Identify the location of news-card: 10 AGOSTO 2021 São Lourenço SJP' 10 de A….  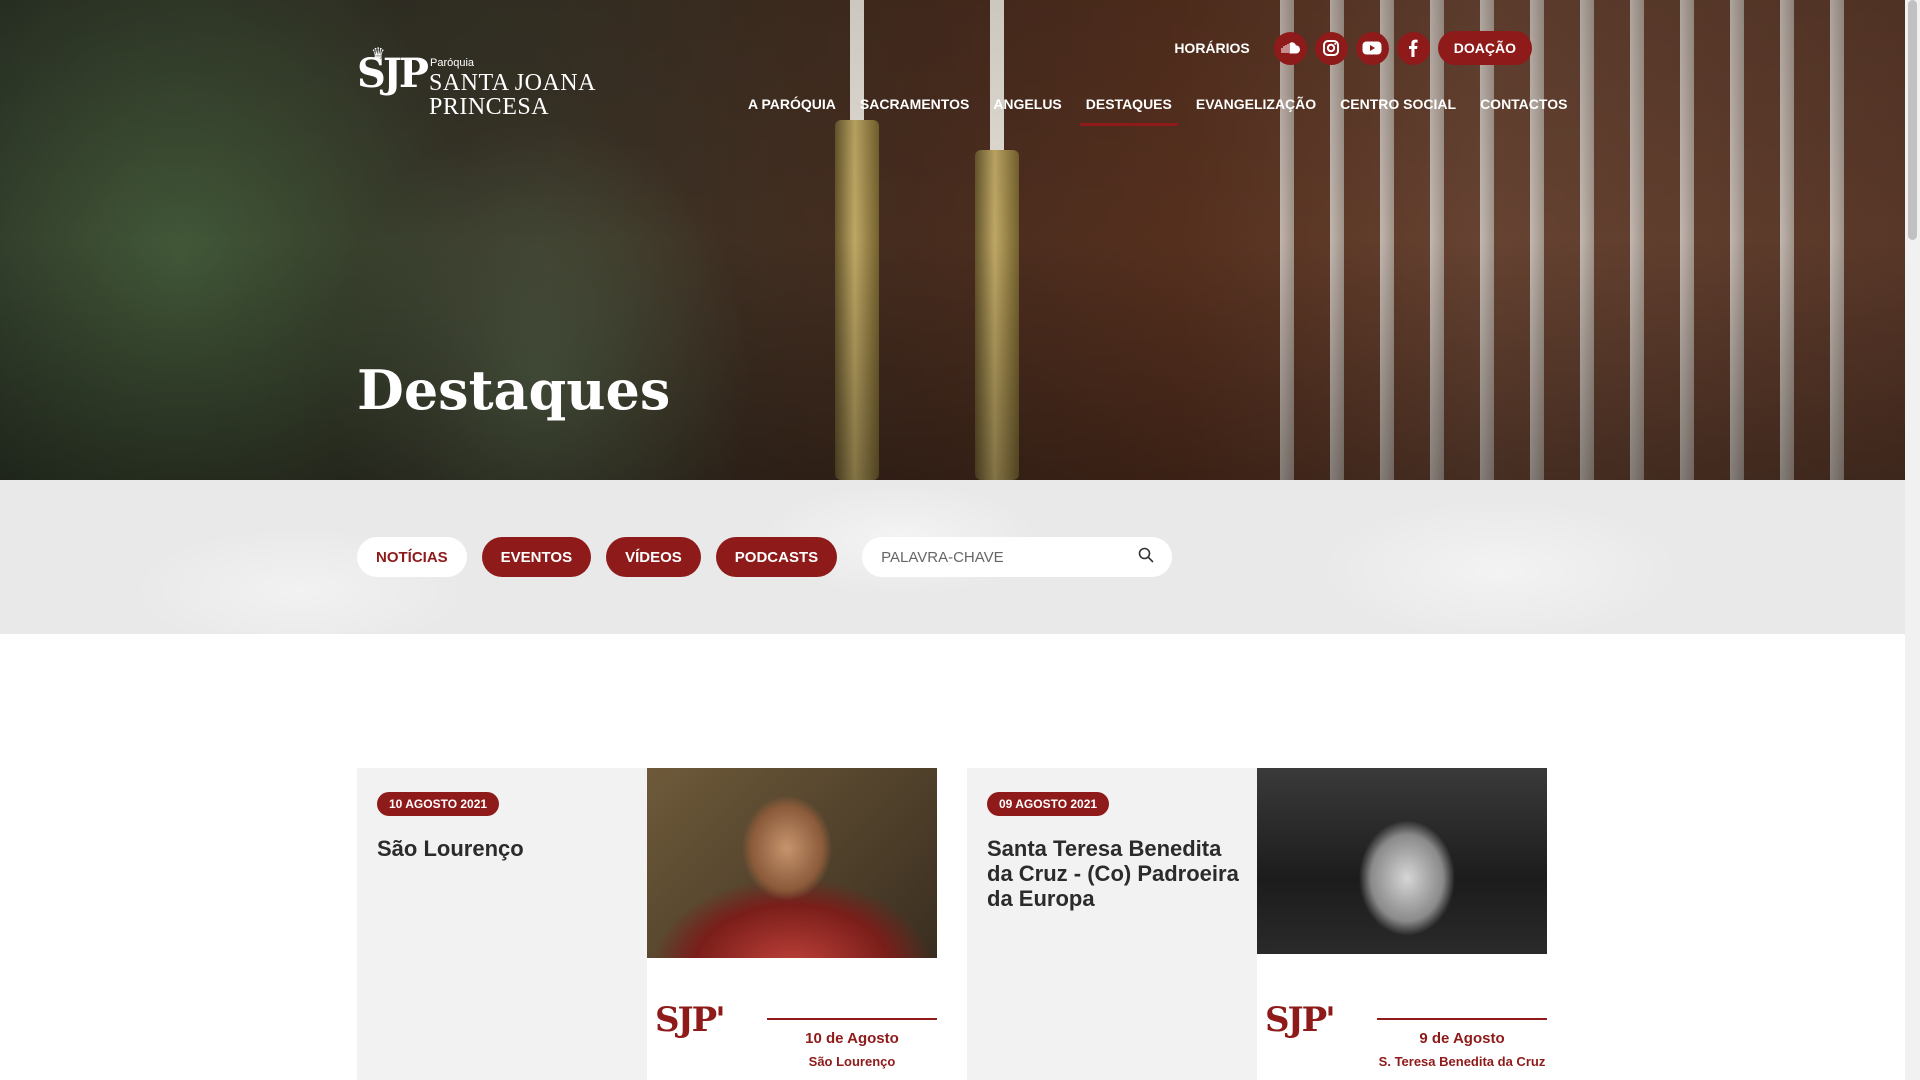
(647, 924).